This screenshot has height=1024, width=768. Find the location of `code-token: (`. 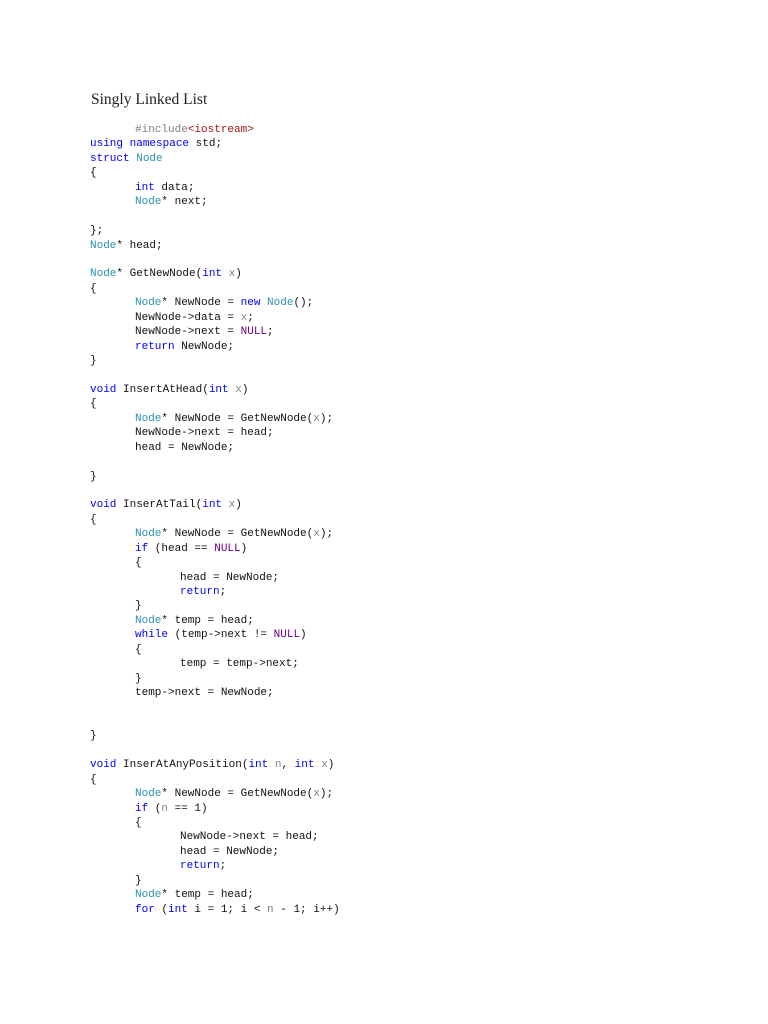

code-token: ( is located at coordinates (161, 909).